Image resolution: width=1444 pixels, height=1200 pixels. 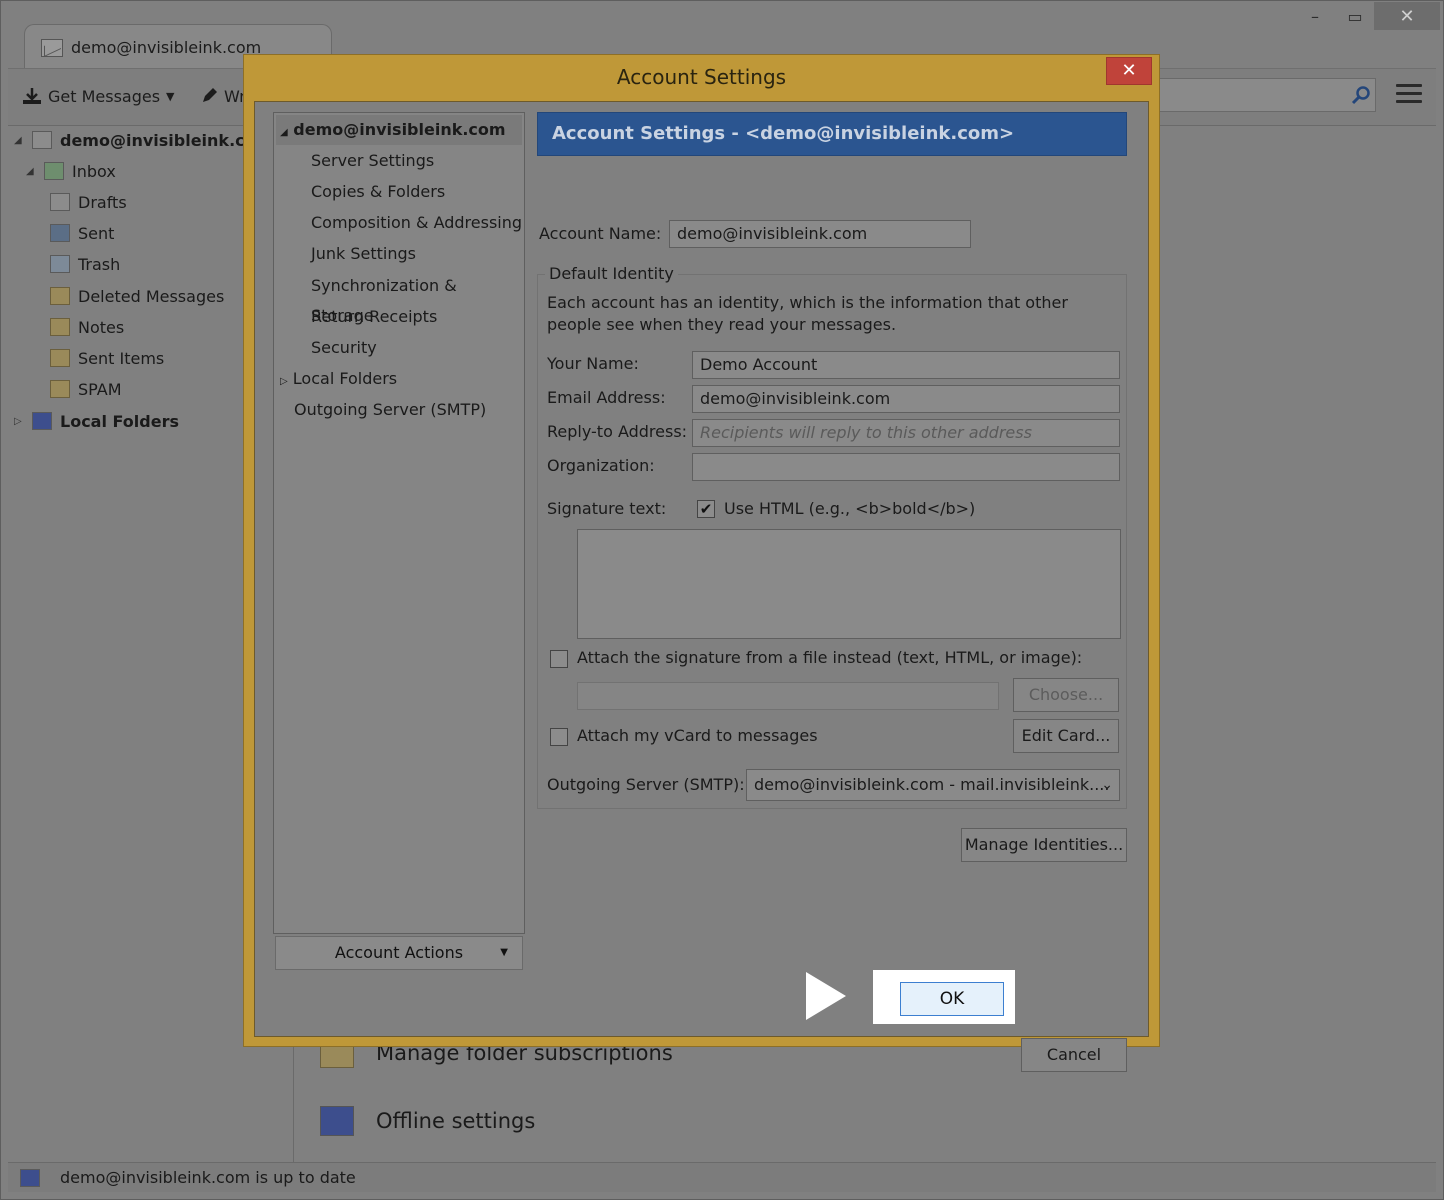 I want to click on offline-settings-link: Offline settings, so click(x=427, y=1121).